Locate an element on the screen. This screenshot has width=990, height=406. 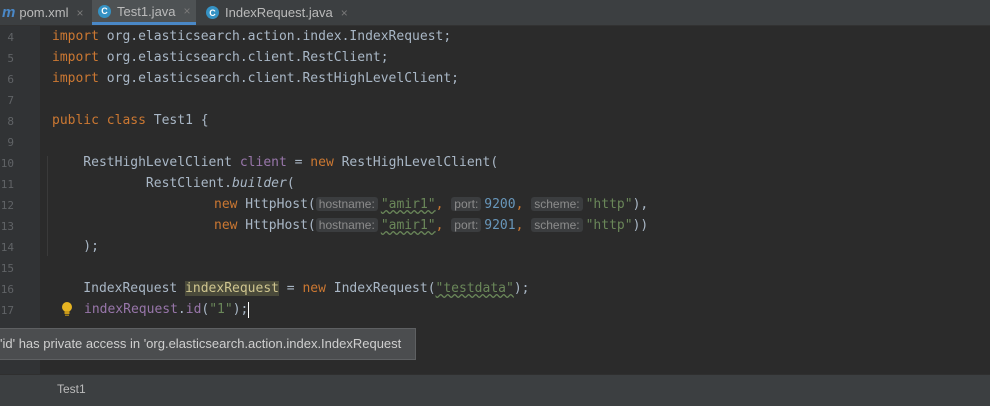
code-line: RestClient.builder( is located at coordinates (173, 183).